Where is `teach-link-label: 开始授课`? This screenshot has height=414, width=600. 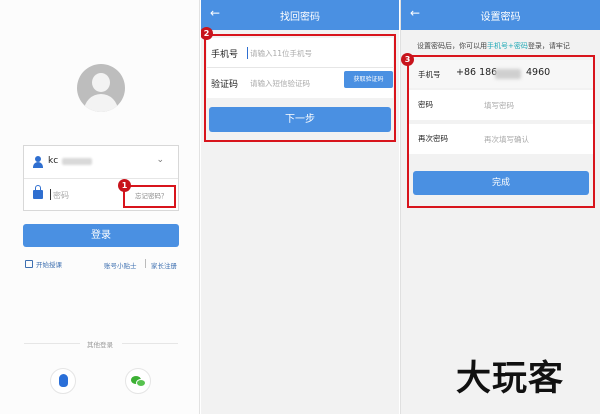
teach-link-label: 开始授课 is located at coordinates (49, 265).